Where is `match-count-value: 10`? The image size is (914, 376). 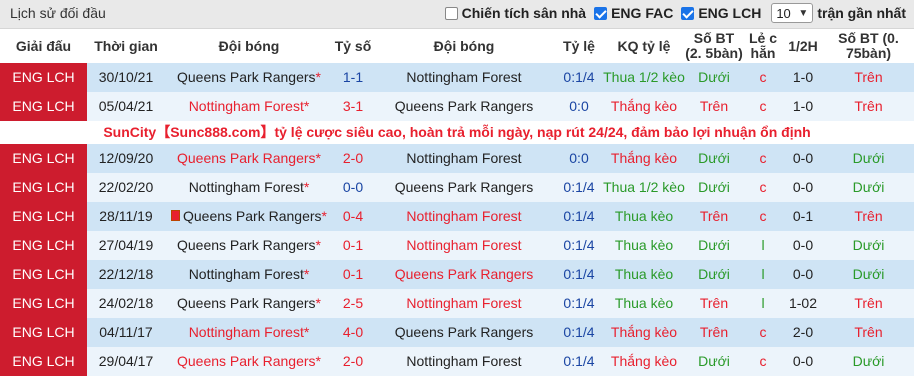 match-count-value: 10 is located at coordinates (783, 13).